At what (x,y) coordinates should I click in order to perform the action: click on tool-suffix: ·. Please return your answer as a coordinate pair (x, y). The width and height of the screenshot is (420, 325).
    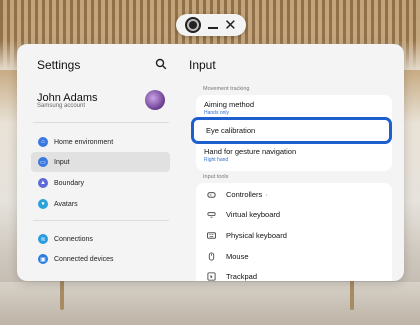
    Looking at the image, I should click on (266, 194).